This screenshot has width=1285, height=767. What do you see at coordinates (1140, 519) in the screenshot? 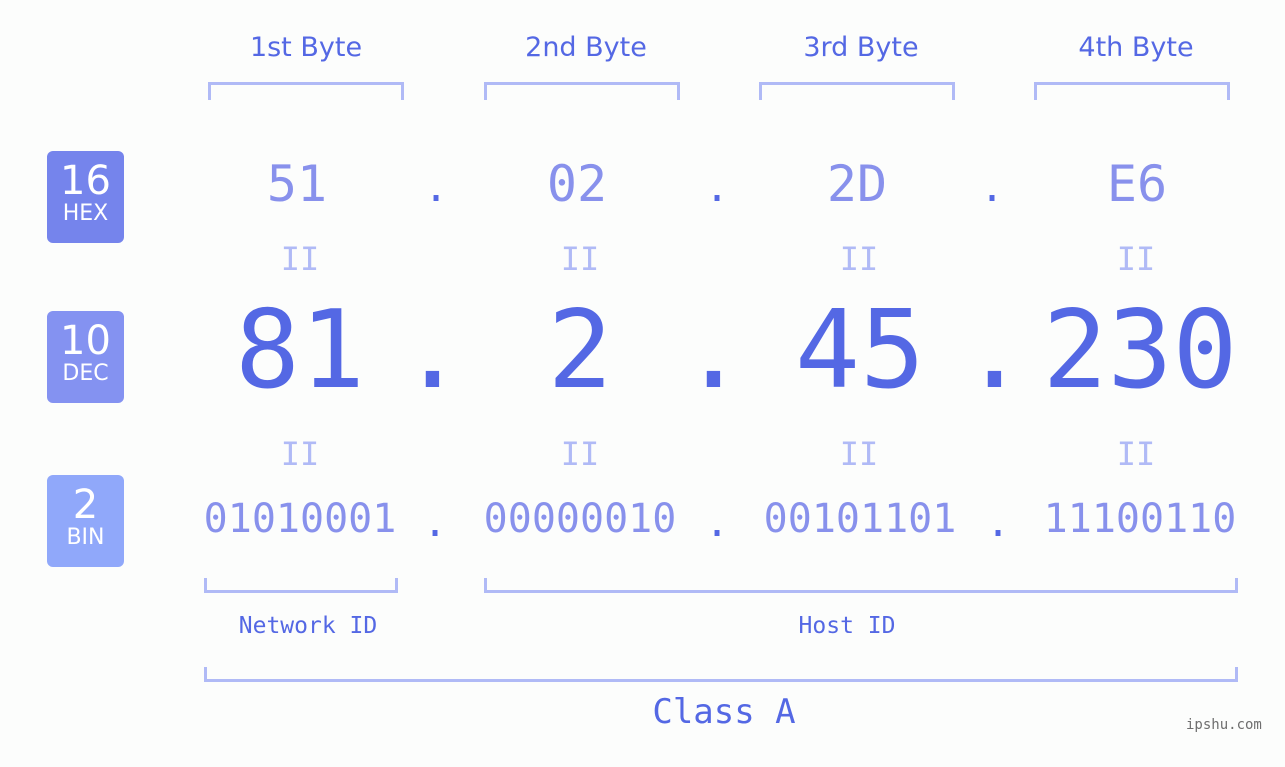
I see `bin-byte-4: 11100110` at bounding box center [1140, 519].